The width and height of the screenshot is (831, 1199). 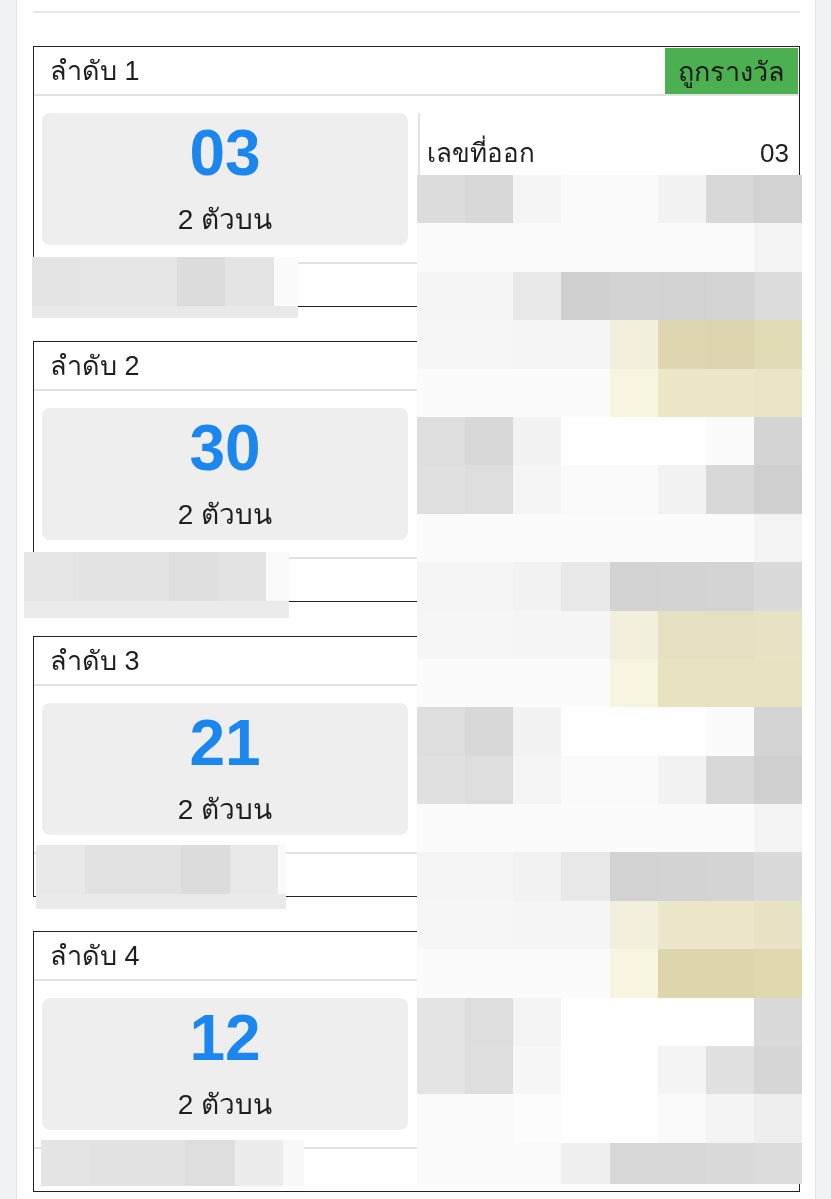 What do you see at coordinates (94, 366) in the screenshot?
I see `card-title: ลำดับ 2` at bounding box center [94, 366].